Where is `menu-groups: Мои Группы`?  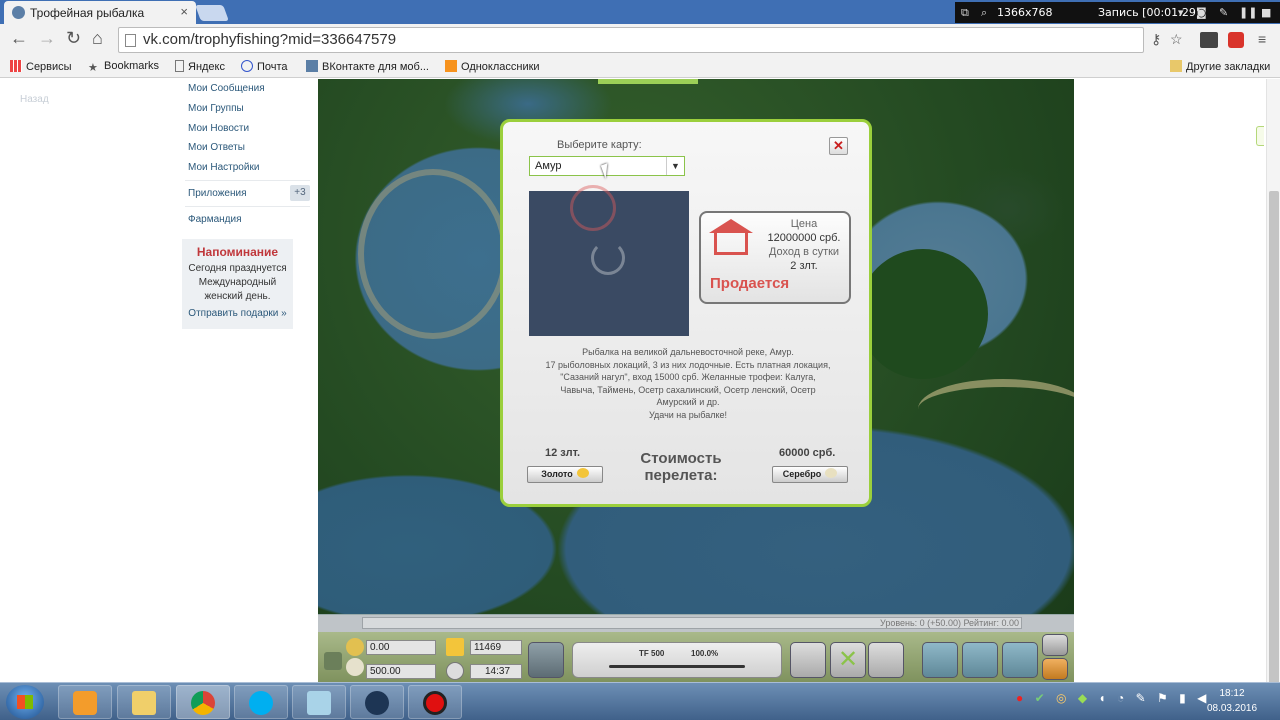
menu-groups: Мои Группы is located at coordinates (216, 108).